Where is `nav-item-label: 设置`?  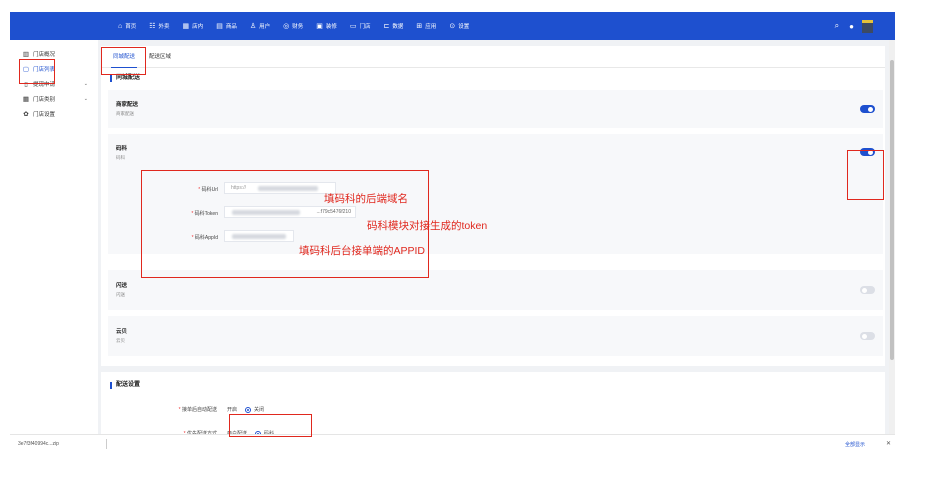
nav-item-label: 设置 is located at coordinates (464, 27).